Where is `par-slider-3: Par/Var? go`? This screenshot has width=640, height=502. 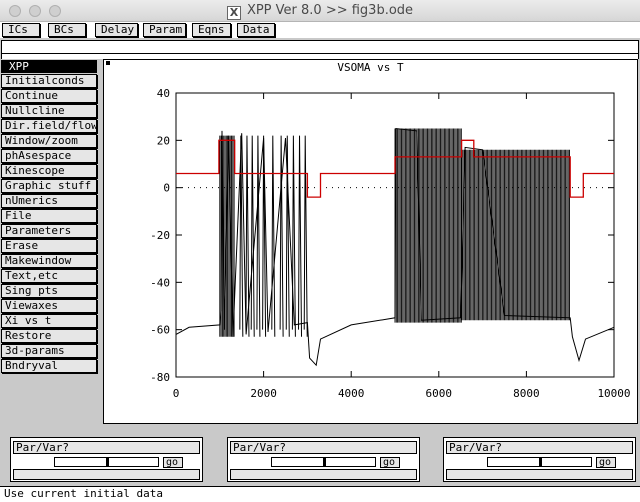
par-slider-3: Par/Var? go is located at coordinates (539, 459).